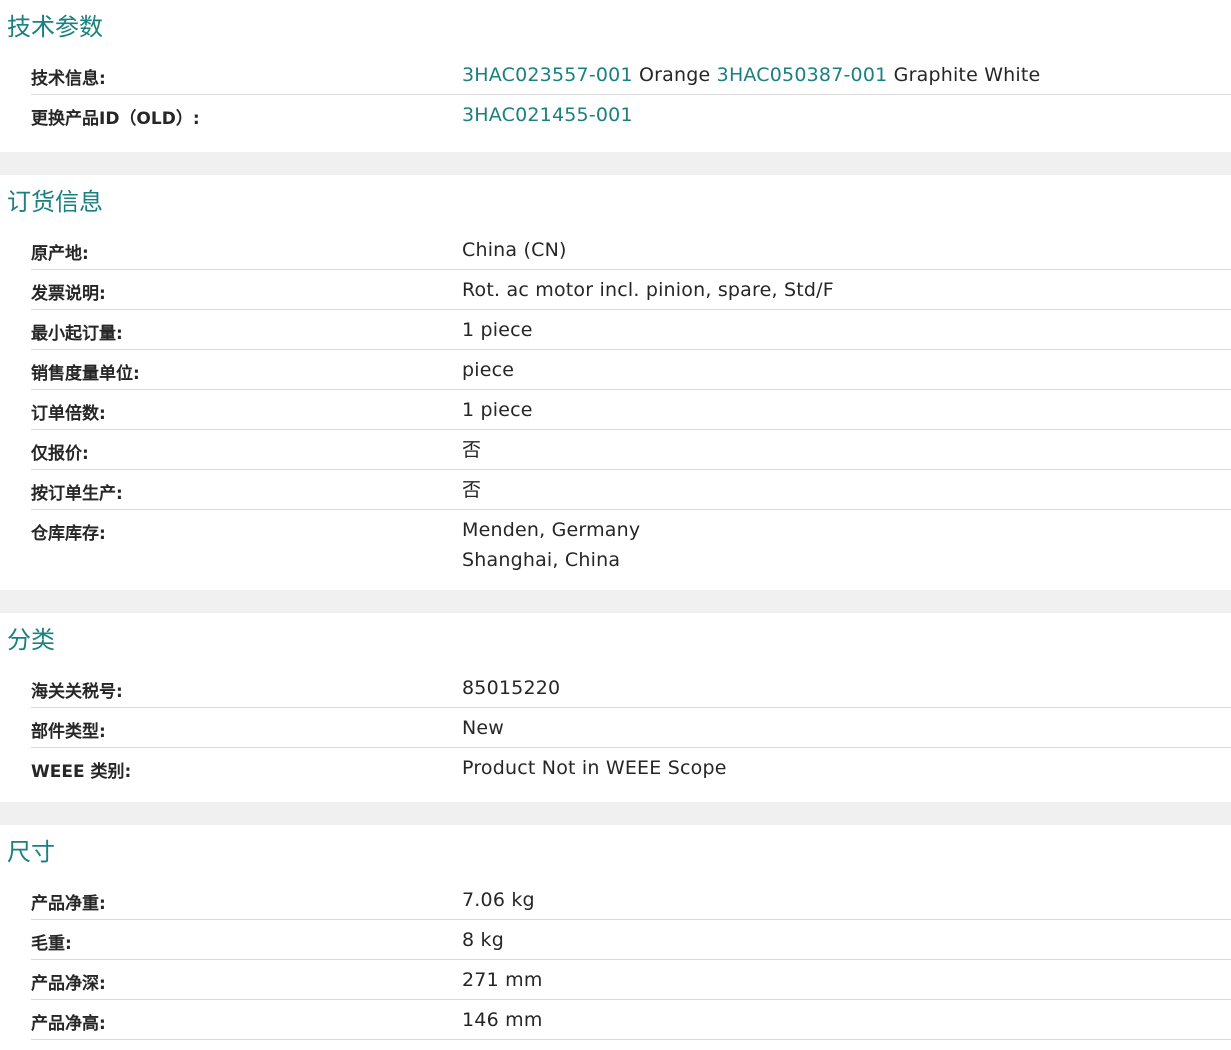  I want to click on replace-id-label: 更换产品ID（OLD）:, so click(115, 119).